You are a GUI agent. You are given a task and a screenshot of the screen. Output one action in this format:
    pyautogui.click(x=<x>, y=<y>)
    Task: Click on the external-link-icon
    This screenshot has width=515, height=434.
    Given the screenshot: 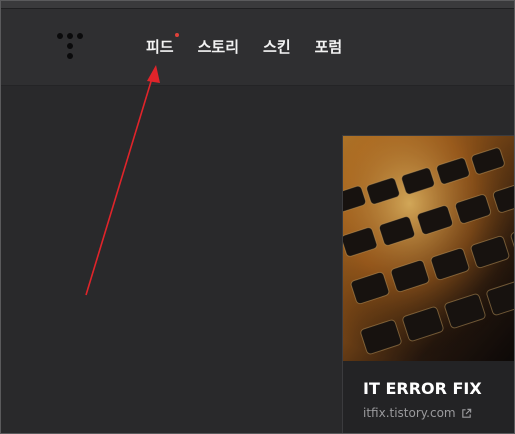 What is the action you would take?
    pyautogui.click(x=466, y=413)
    